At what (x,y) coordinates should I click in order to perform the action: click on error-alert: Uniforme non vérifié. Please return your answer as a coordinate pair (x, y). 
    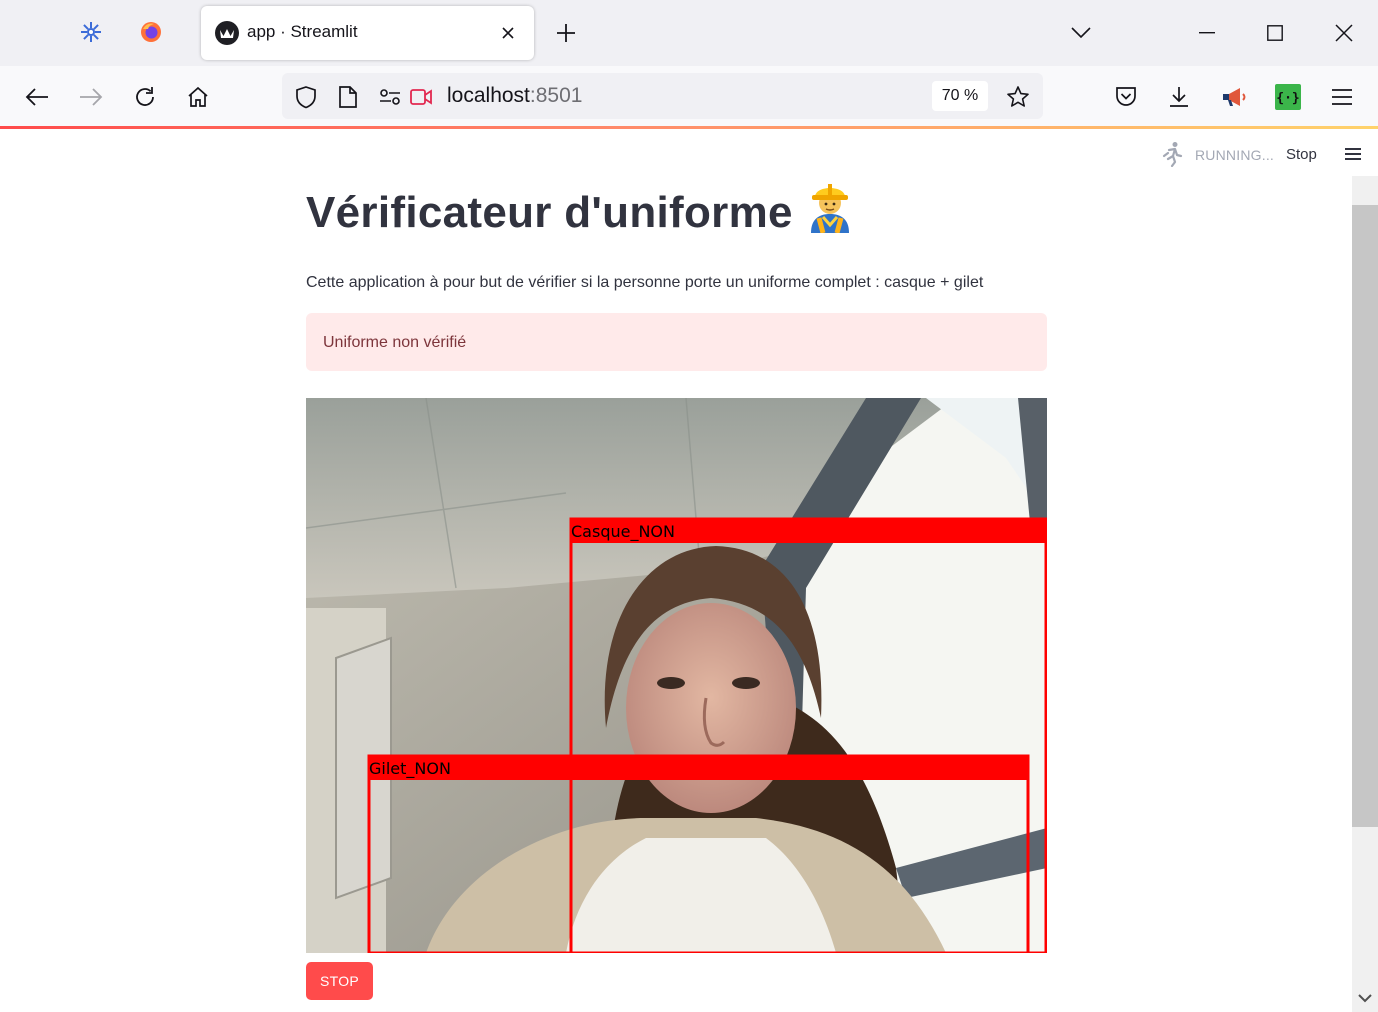
    Looking at the image, I should click on (676, 342).